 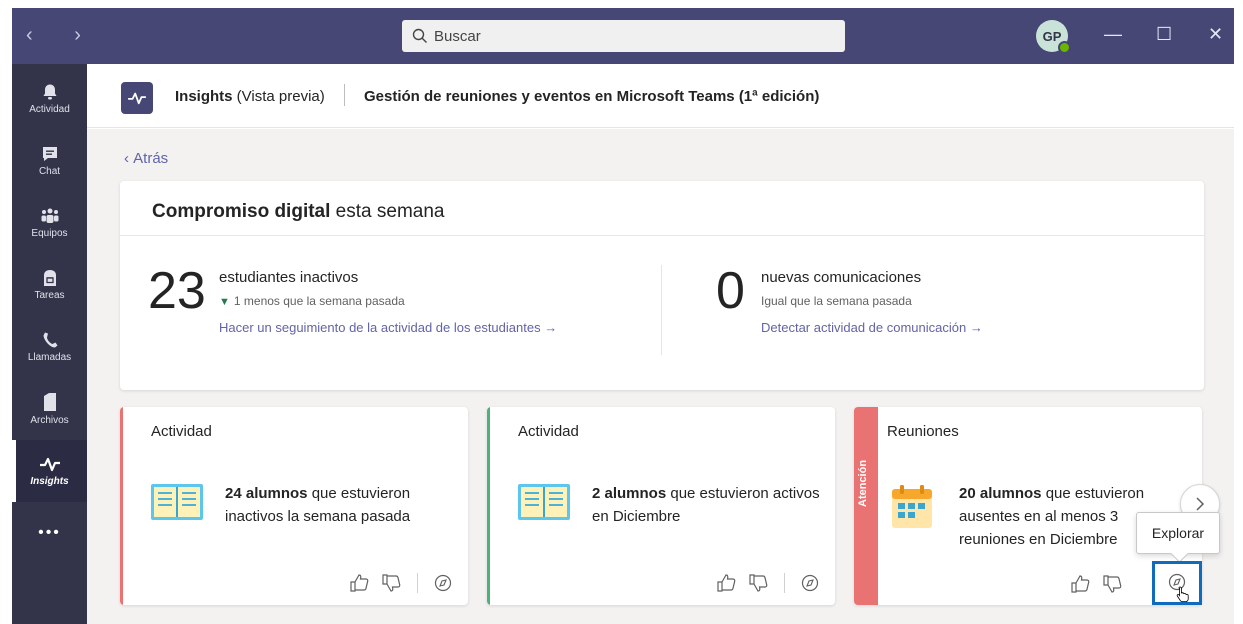 I want to click on inactive-change: ▼ 1 menos que la semana pasada, so click(x=312, y=301).